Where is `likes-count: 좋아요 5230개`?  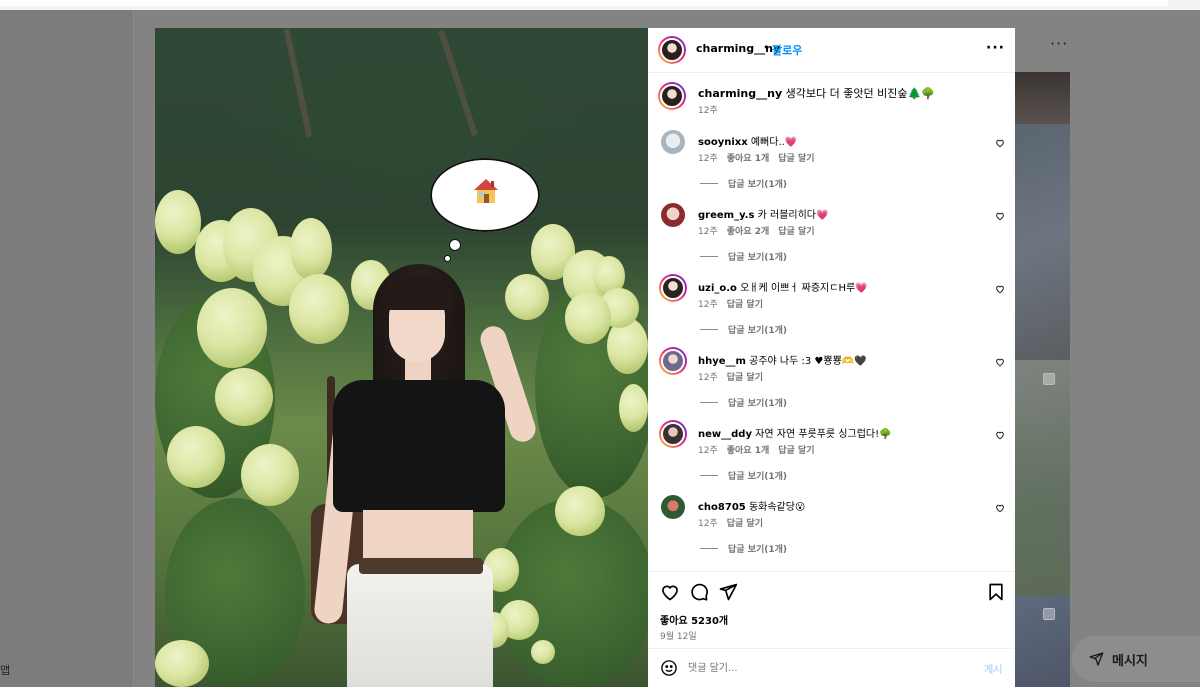
likes-count: 좋아요 5230개 is located at coordinates (694, 619).